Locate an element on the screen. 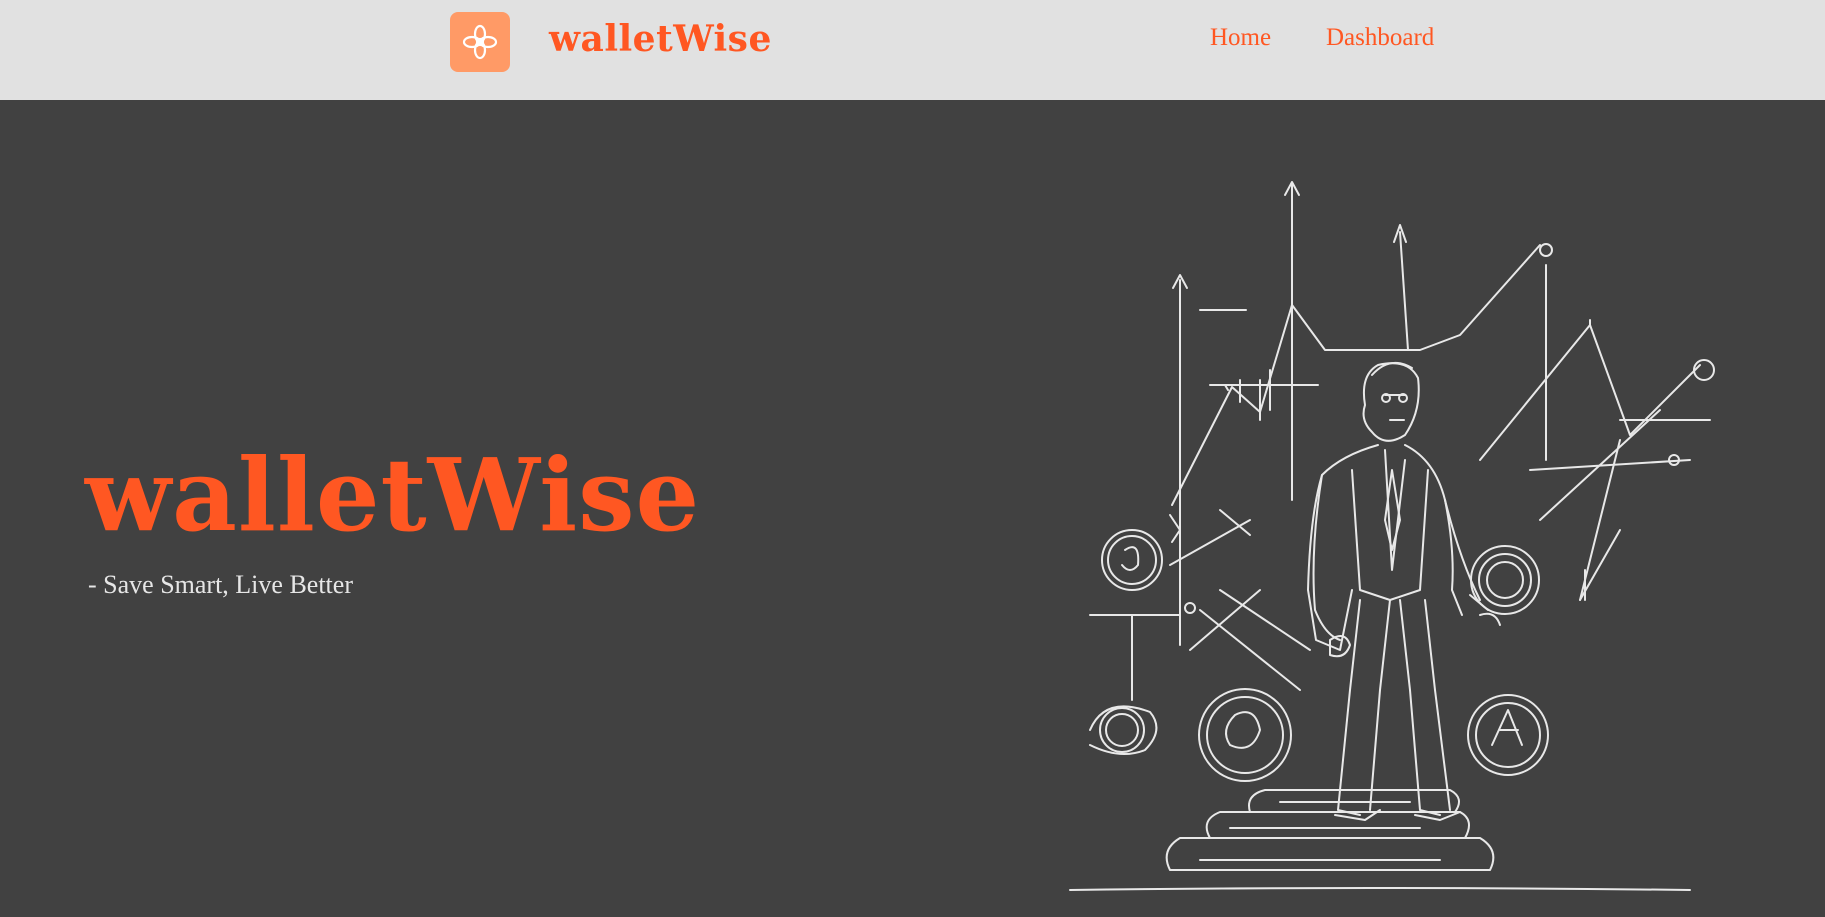  top-navbar: walletWise Home Dashboard is located at coordinates (912, 50).